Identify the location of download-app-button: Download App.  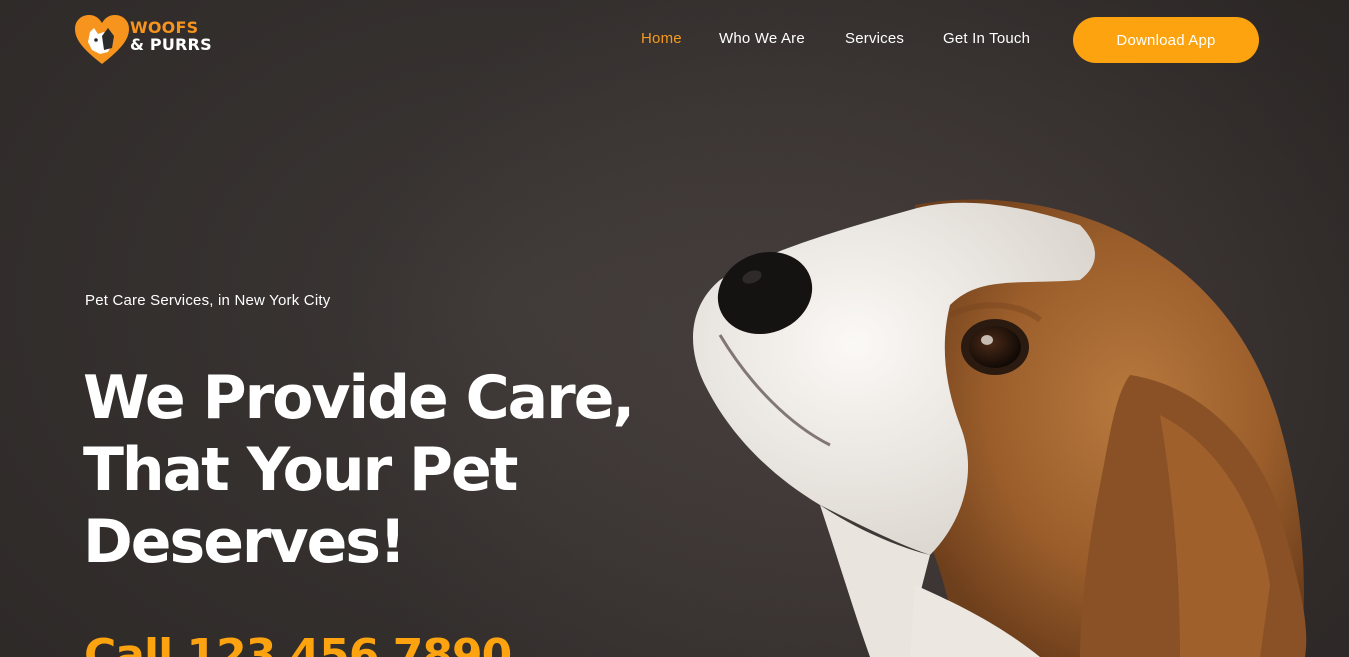
(1166, 40).